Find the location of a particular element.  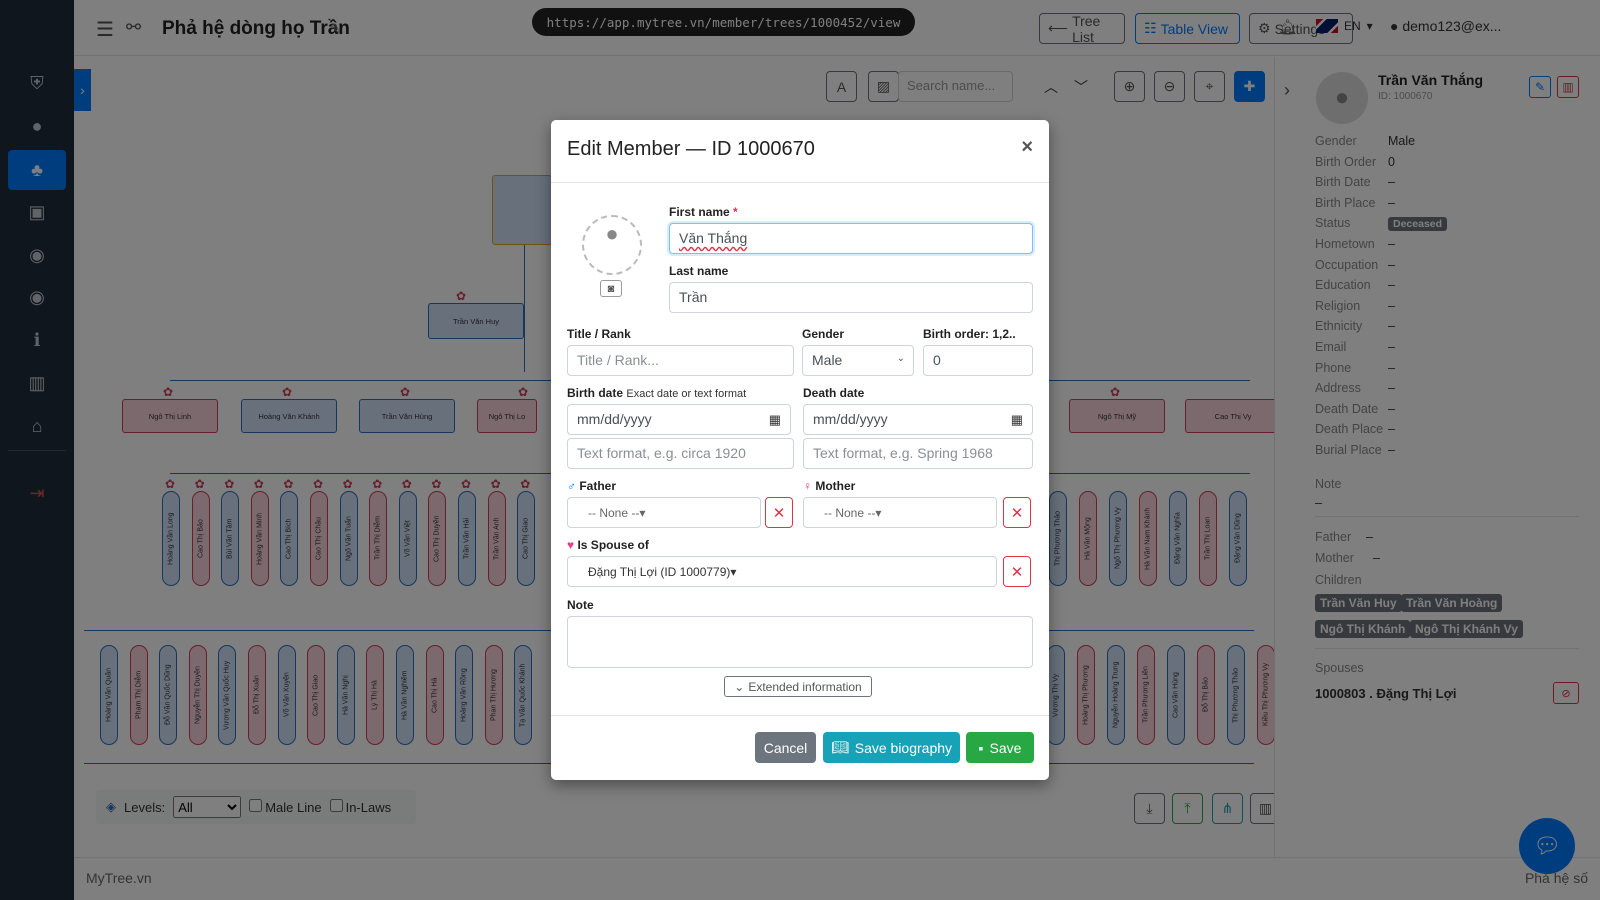

save-button: ▪ Save is located at coordinates (1000, 747).